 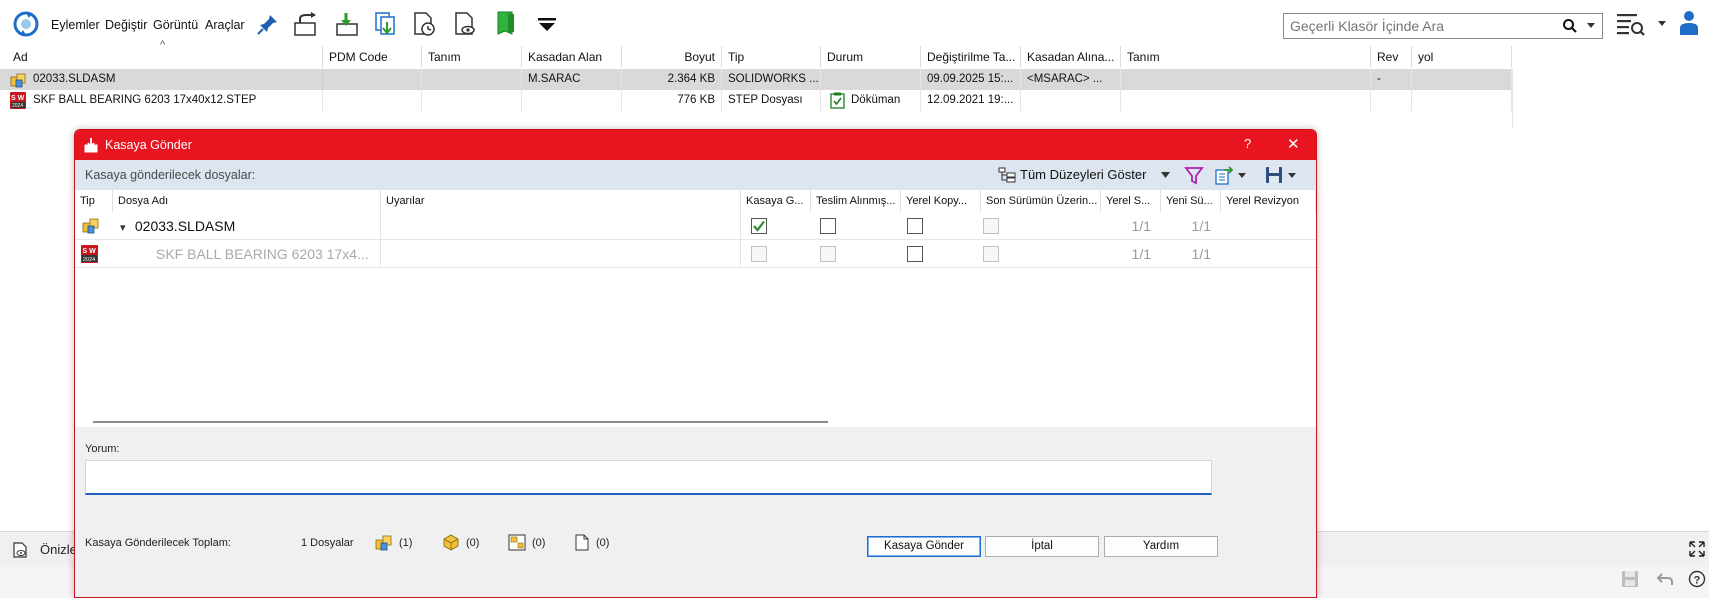 I want to click on dialog-title-bar: Kasaya Gönder ? ✕, so click(x=695, y=145).